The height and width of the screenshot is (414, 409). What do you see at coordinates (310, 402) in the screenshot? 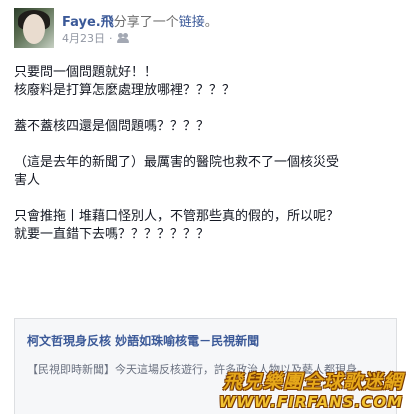
I see `watermark-url: WWW.FIRFANS.COM` at bounding box center [310, 402].